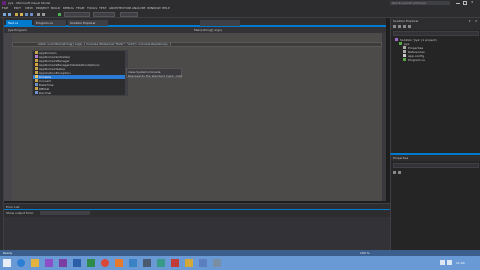 The height and width of the screenshot is (270, 480). I want to click on save-all-icon, so click(31, 14).